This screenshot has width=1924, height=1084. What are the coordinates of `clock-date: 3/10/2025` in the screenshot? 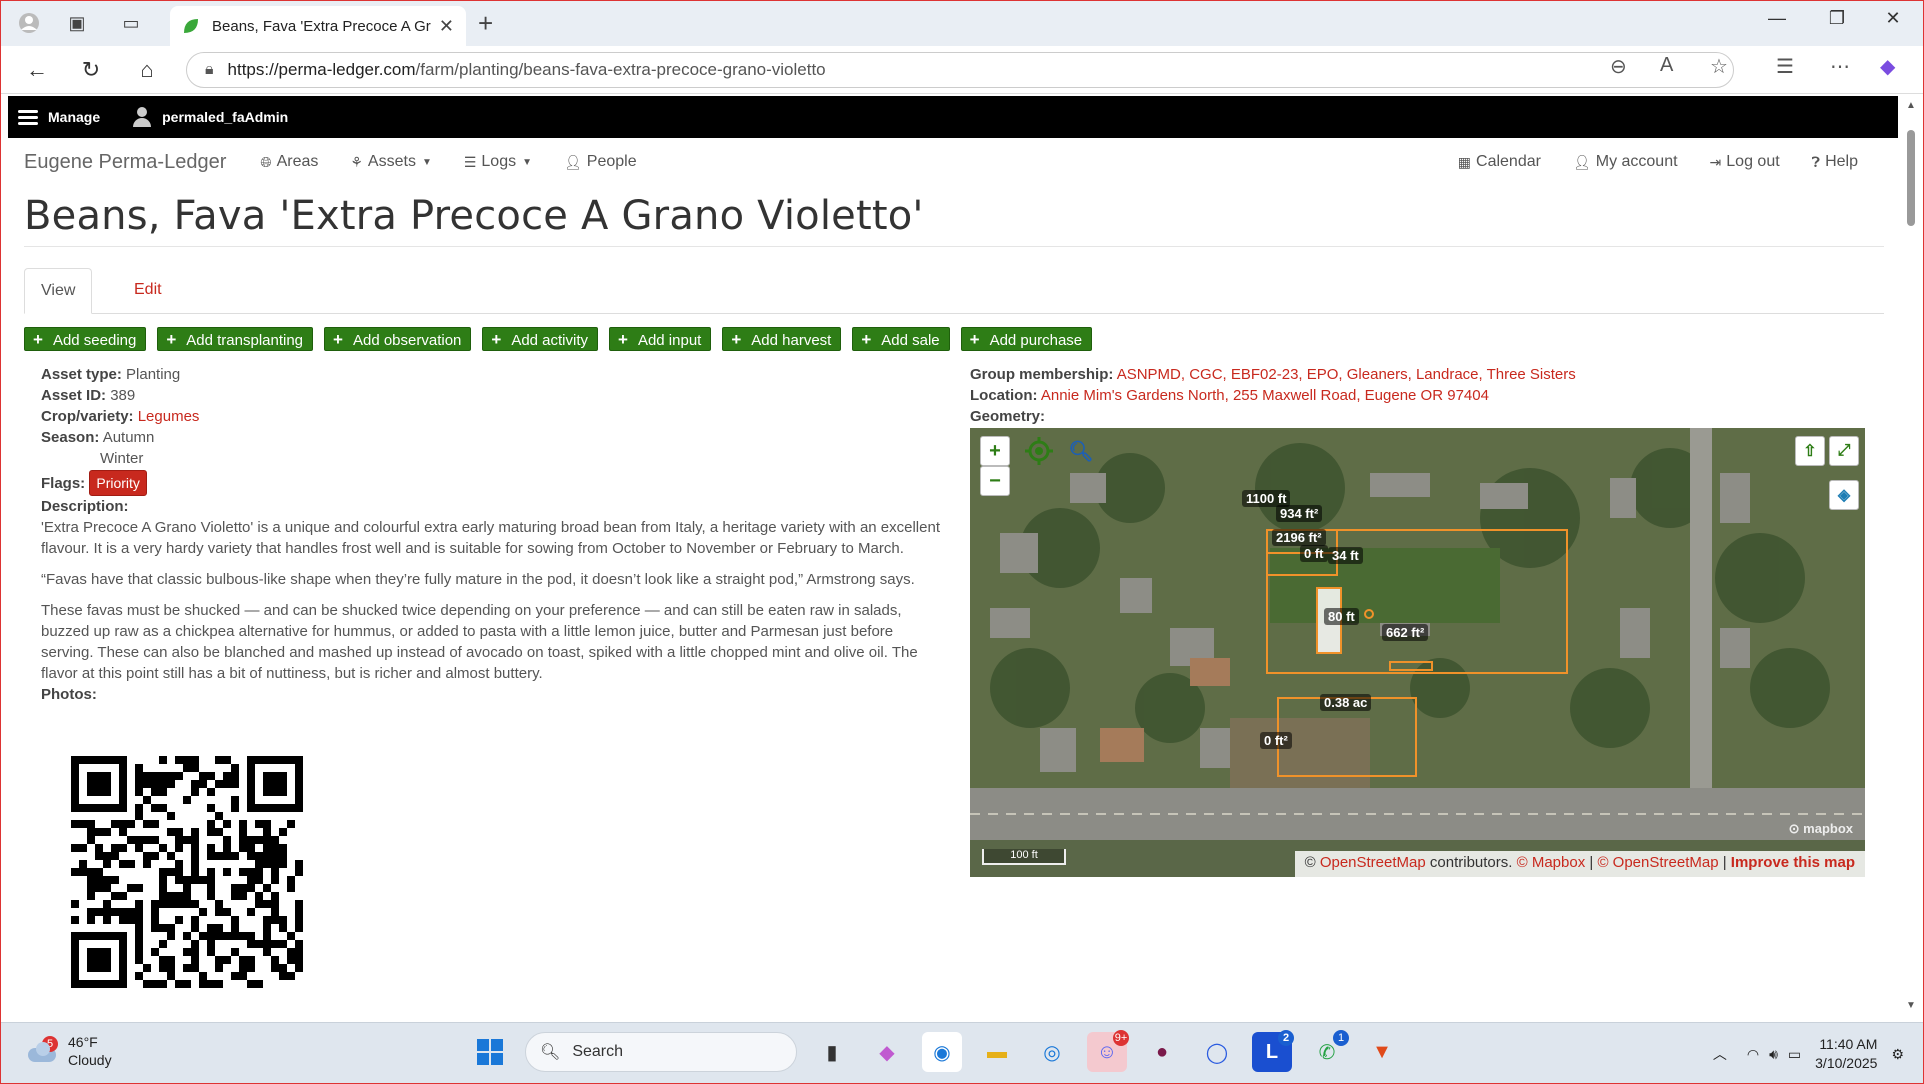 It's located at (1846, 1063).